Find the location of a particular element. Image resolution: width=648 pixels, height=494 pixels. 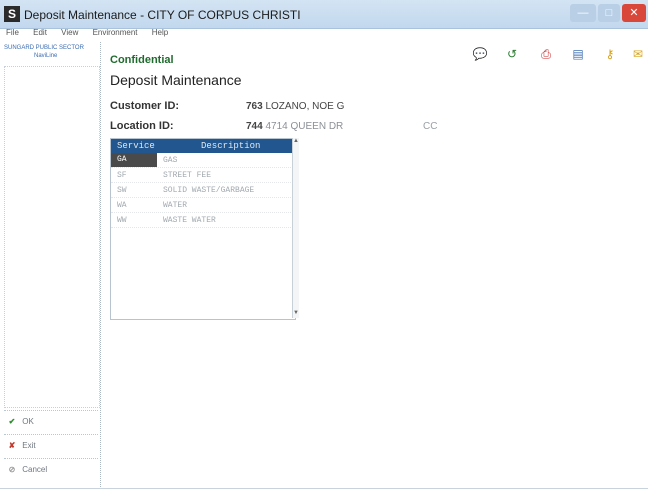

close-button: ✕ is located at coordinates (634, 13).